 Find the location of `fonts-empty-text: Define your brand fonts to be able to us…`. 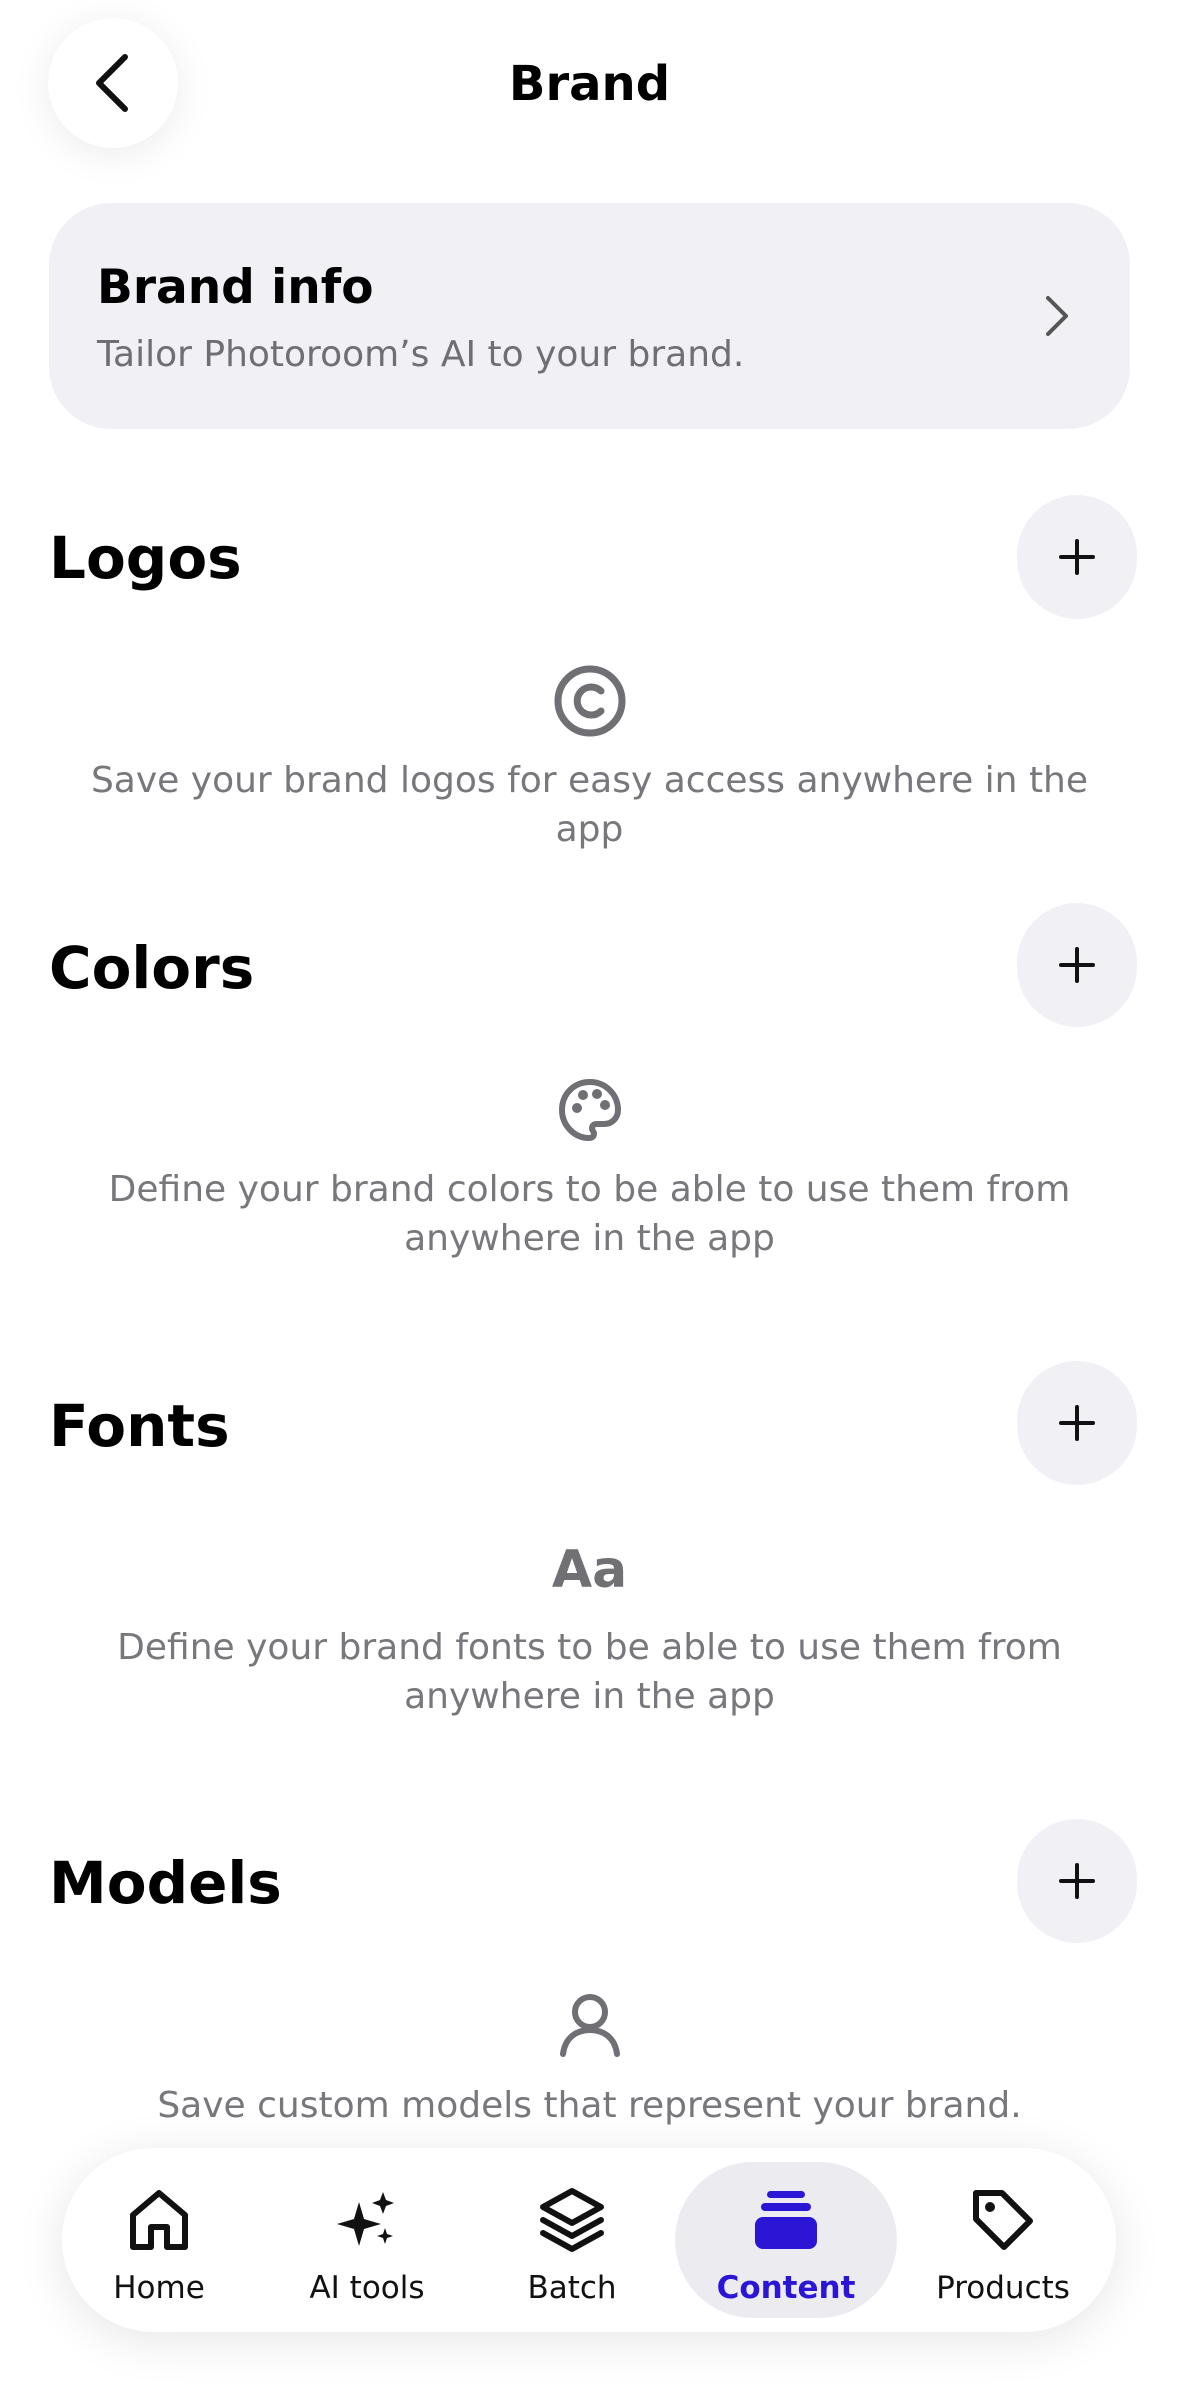

fonts-empty-text: Define your brand fonts to be able to us… is located at coordinates (589, 1672).